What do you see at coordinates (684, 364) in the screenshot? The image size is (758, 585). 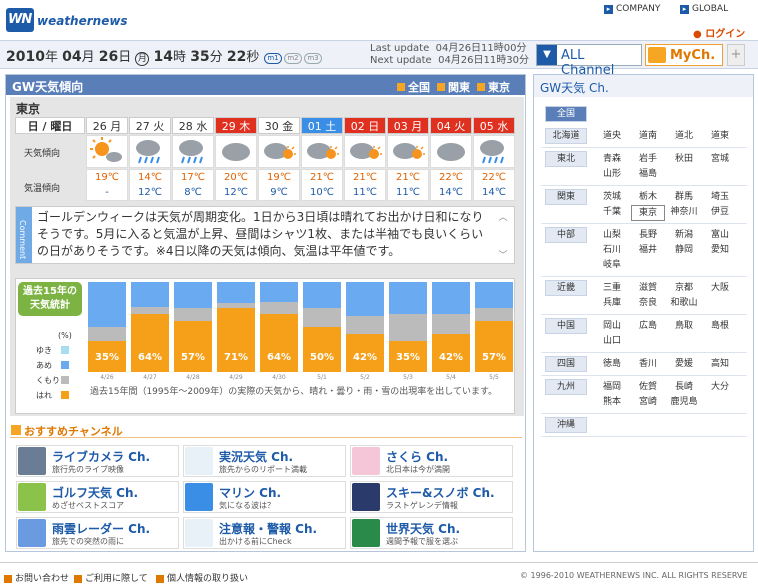 I see `pref-link: 愛媛` at bounding box center [684, 364].